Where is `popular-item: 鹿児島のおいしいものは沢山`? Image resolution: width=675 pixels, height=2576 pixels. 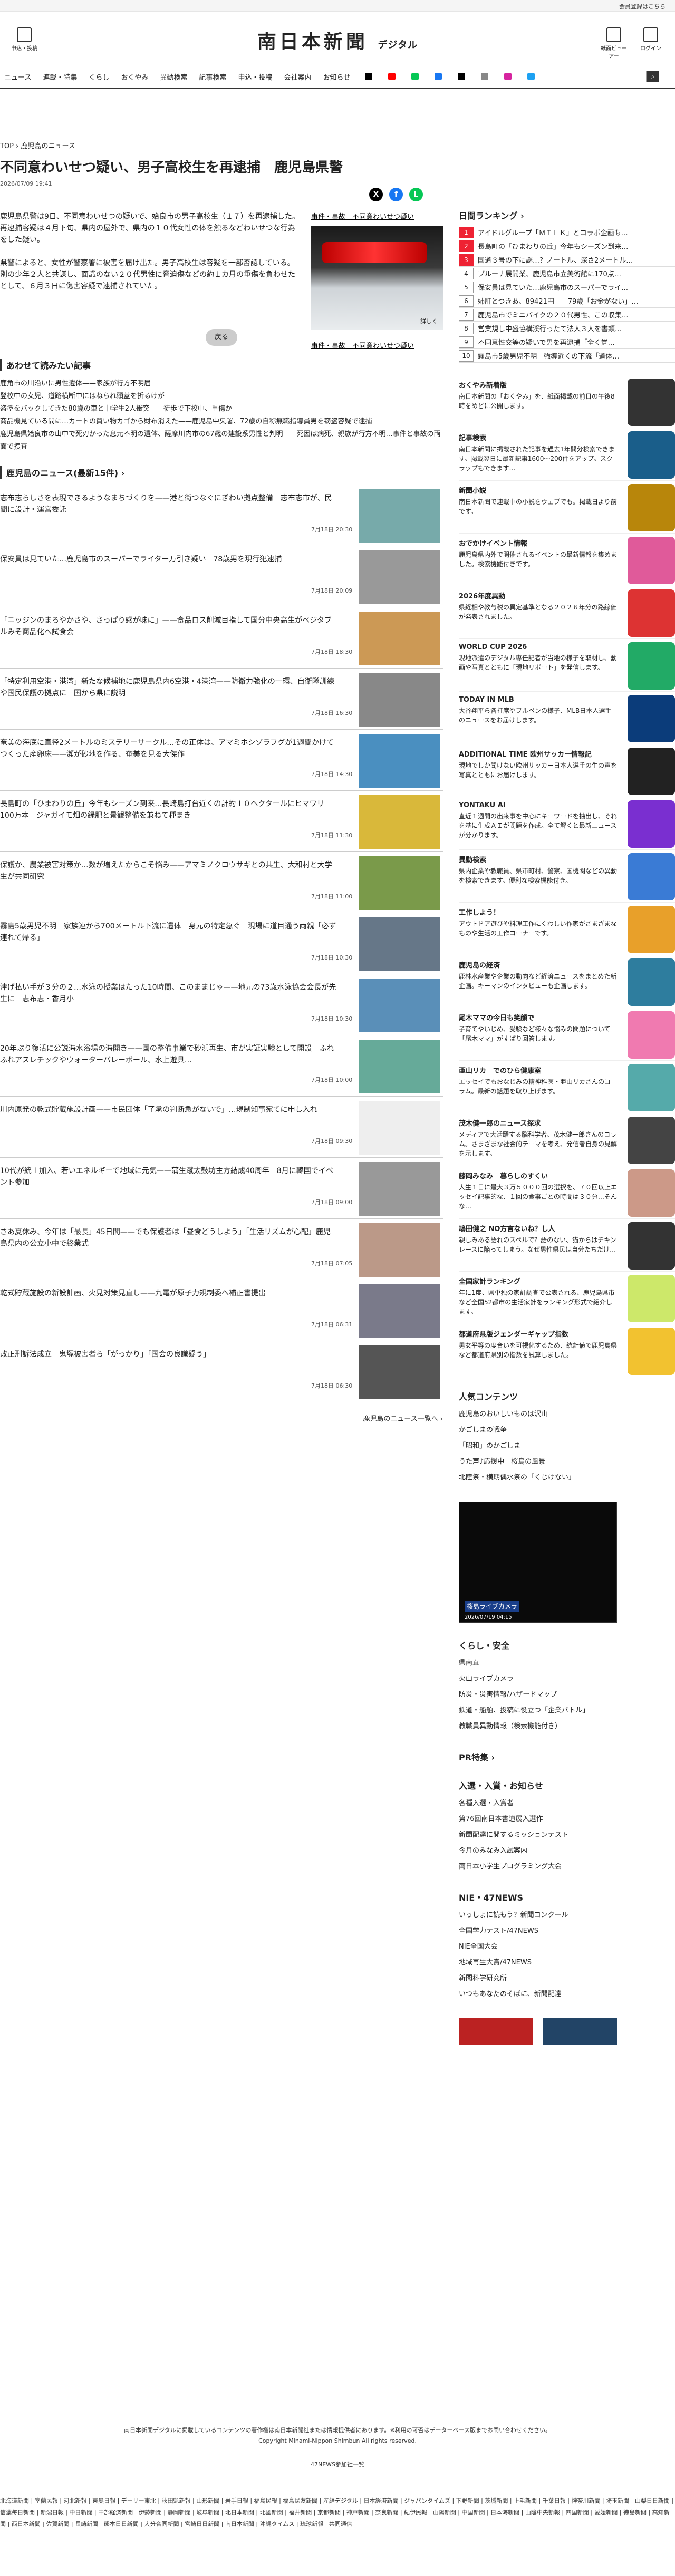
popular-item: 鹿児島のおいしいものは沢山 is located at coordinates (567, 1414).